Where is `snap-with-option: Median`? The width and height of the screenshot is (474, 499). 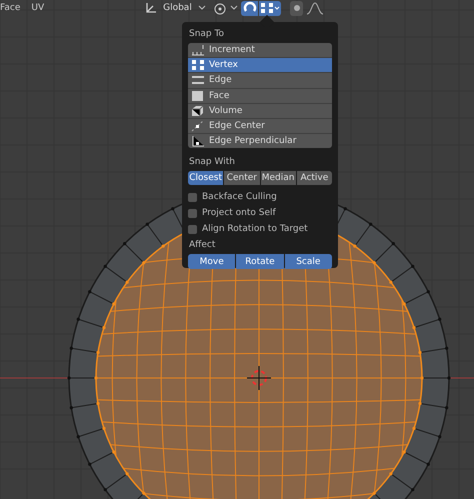
snap-with-option: Median is located at coordinates (278, 178).